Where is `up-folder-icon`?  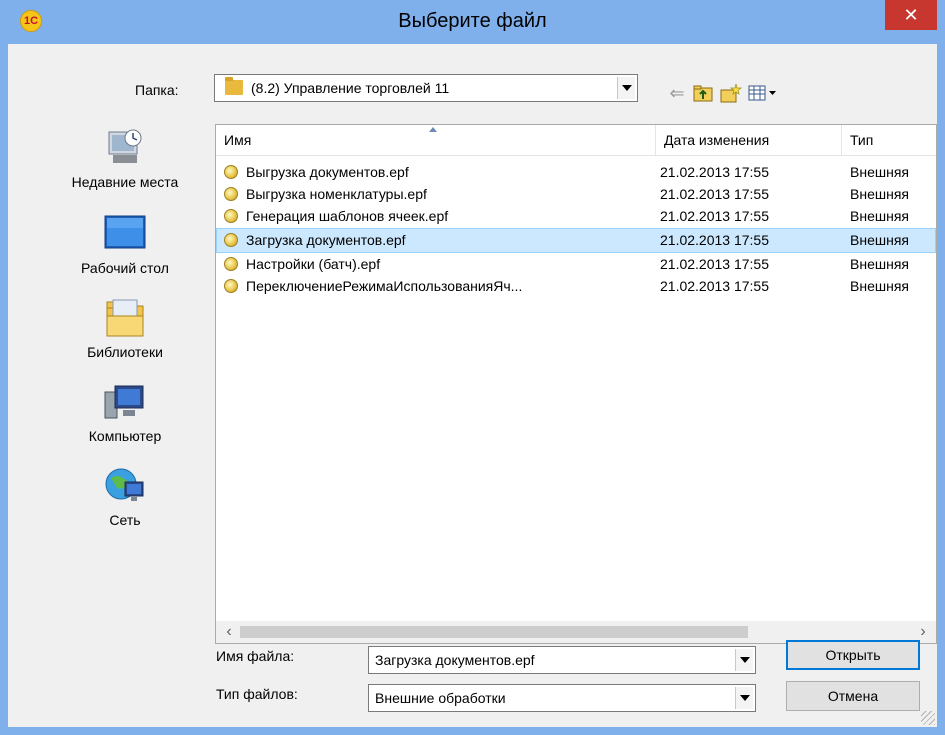
up-folder-icon is located at coordinates (703, 93).